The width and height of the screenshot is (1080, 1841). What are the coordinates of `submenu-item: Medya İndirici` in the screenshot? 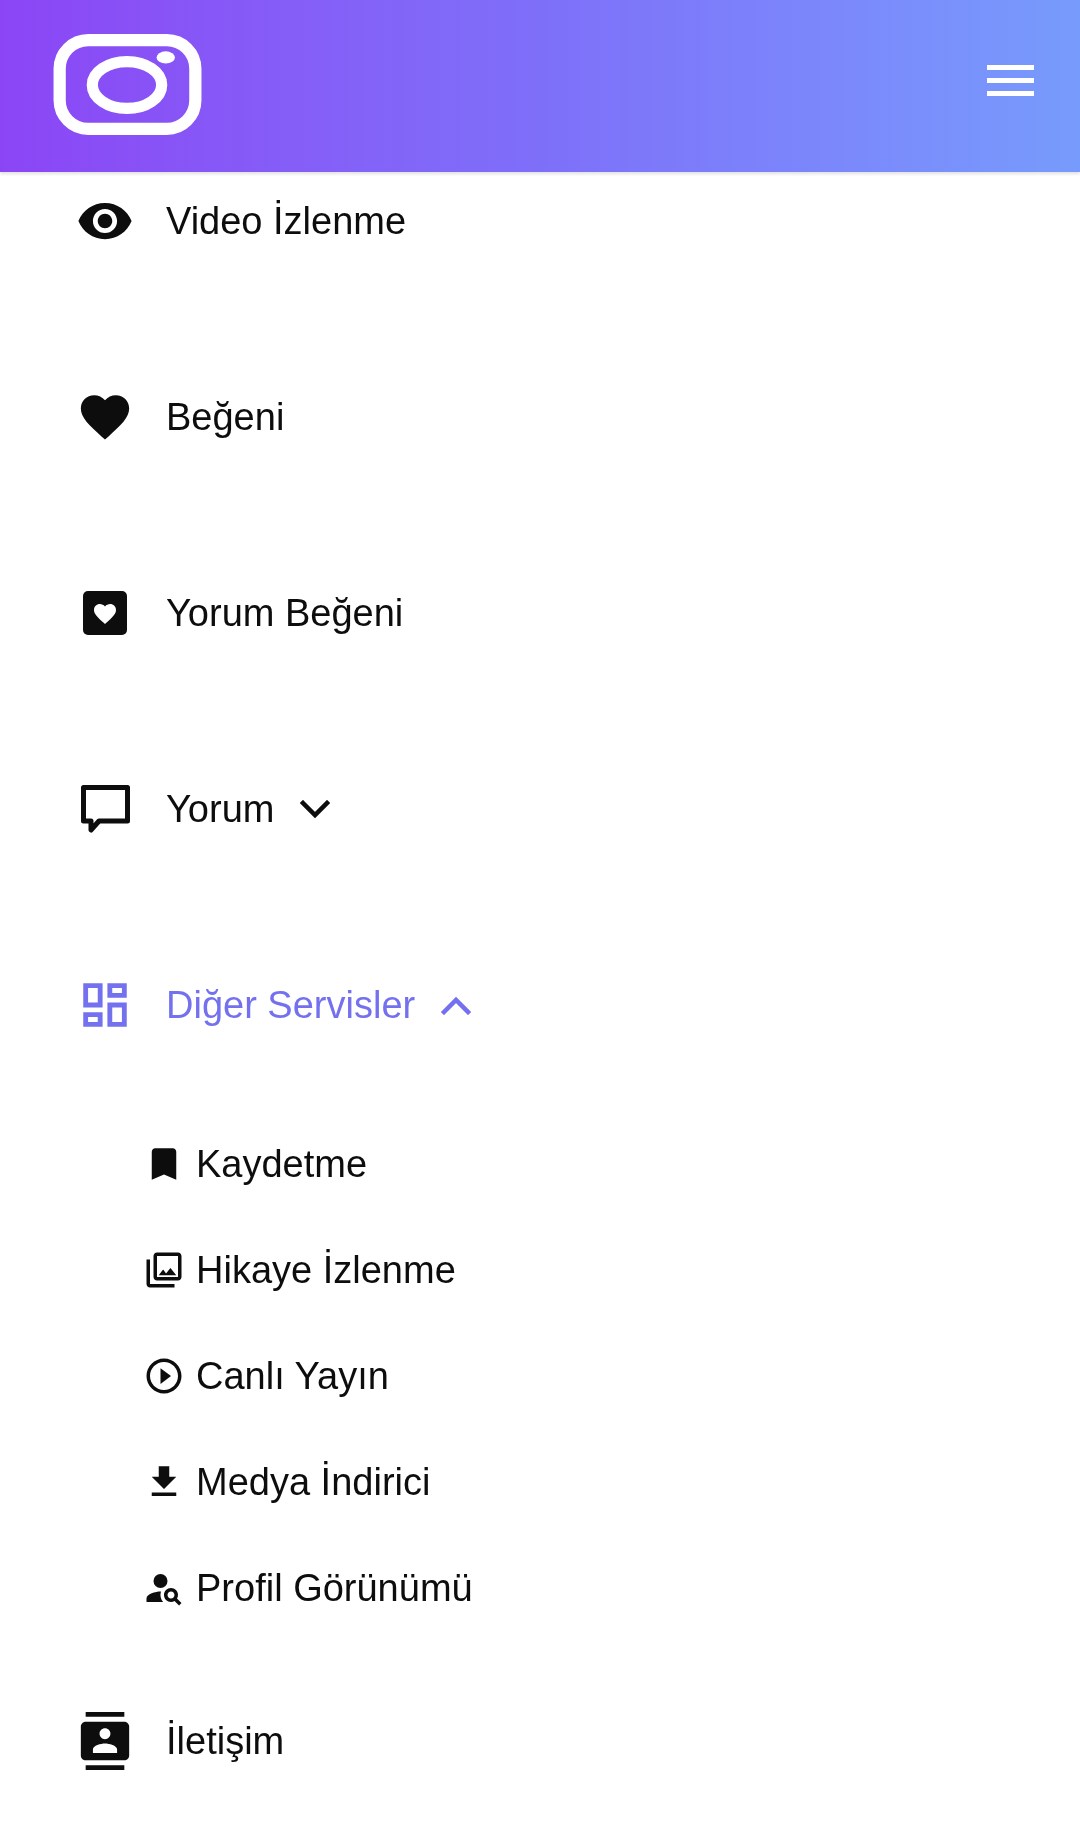 It's located at (287, 1482).